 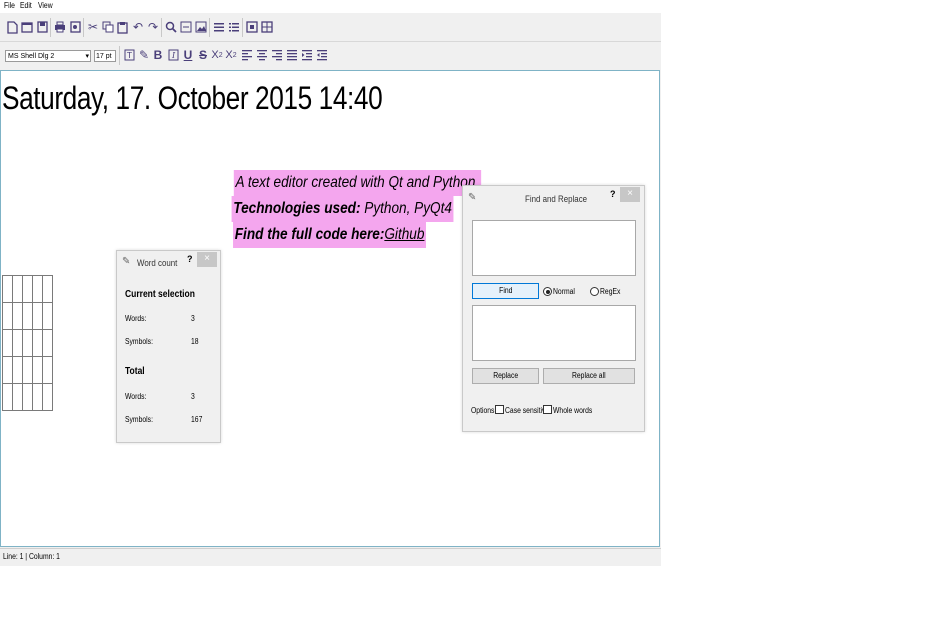 I want to click on banner-line-3: Find the full code here:Github, so click(x=330, y=235).